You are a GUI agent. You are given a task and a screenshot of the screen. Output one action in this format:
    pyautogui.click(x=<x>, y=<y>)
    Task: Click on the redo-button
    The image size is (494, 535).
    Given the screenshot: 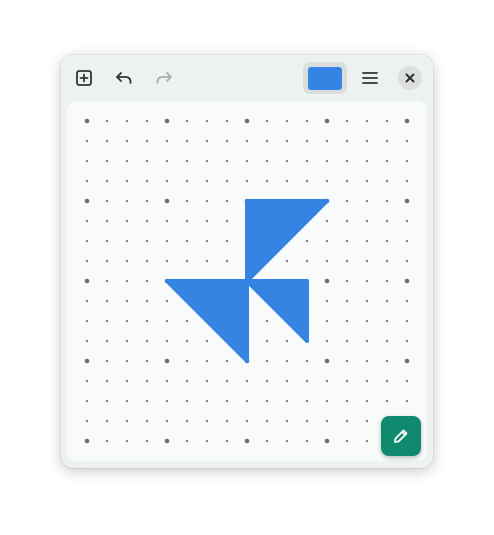 What is the action you would take?
    pyautogui.click(x=164, y=78)
    